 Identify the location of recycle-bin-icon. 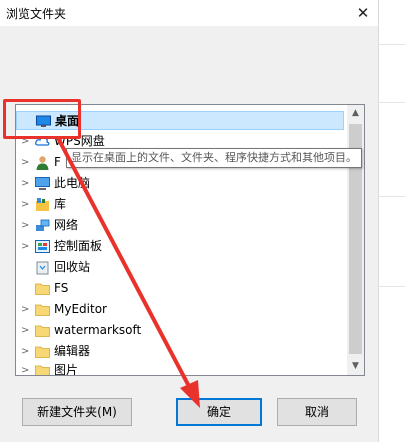
(42, 267).